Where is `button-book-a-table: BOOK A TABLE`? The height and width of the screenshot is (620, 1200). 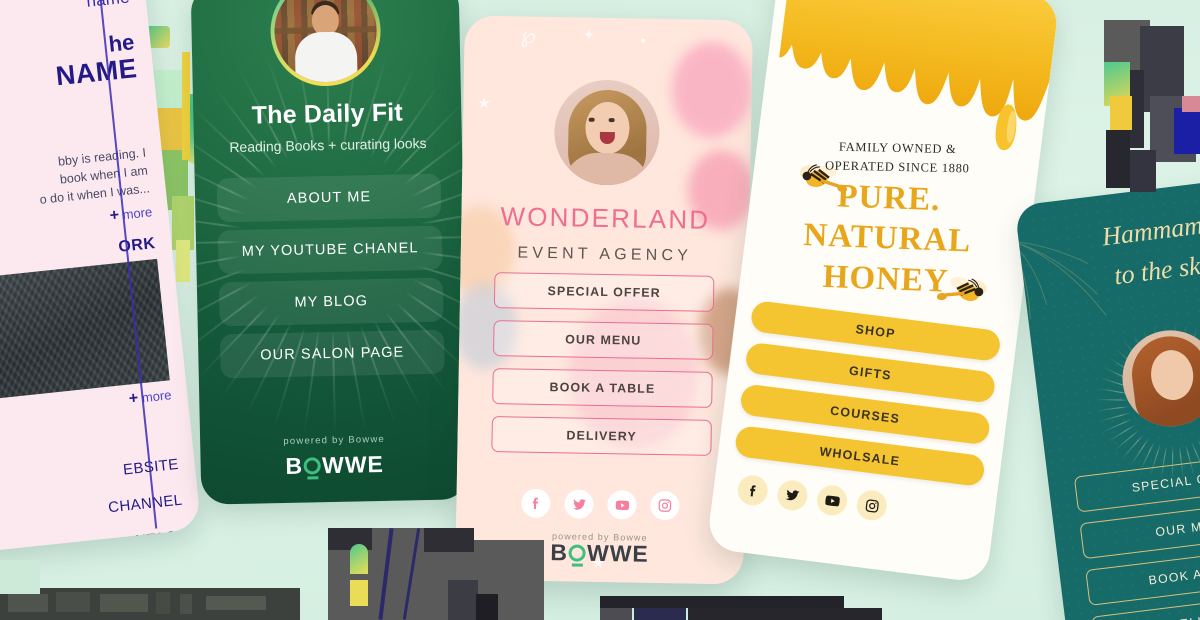 button-book-a-table: BOOK A TABLE is located at coordinates (602, 388).